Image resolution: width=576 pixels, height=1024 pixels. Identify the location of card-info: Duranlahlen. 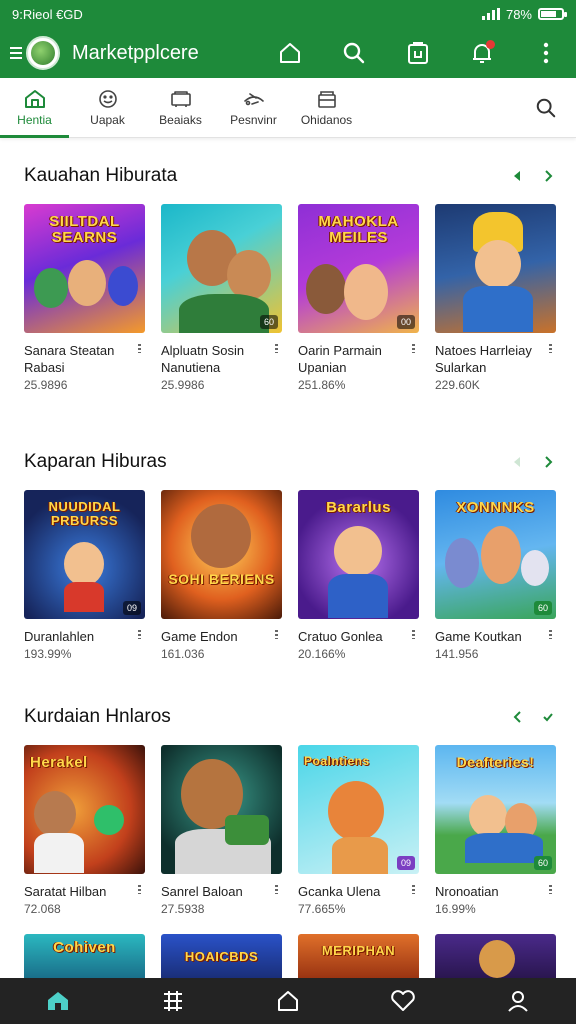
(84, 636).